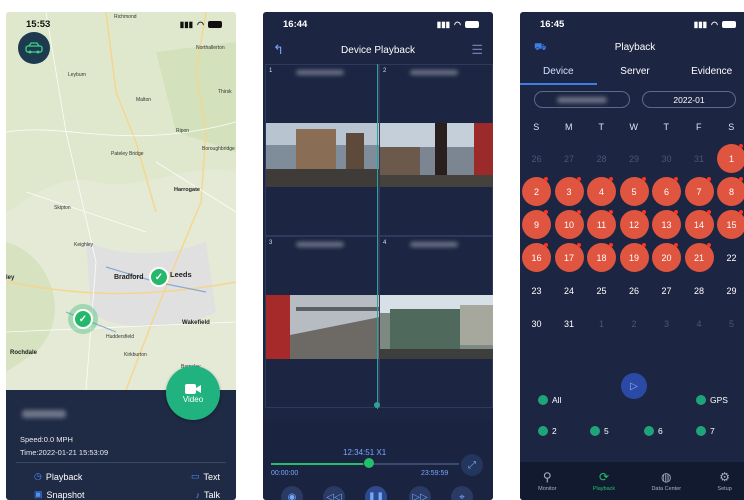  I want to click on calendar-day: 15, so click(730, 224).